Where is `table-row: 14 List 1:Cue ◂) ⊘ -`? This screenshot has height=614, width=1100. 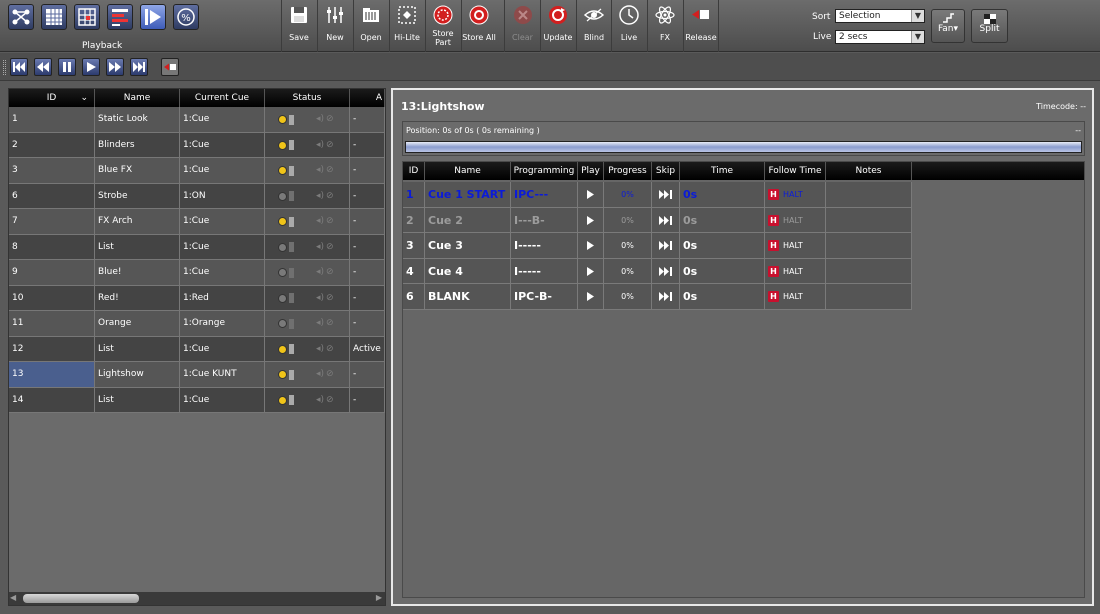
table-row: 14 List 1:Cue ◂) ⊘ - is located at coordinates (197, 400).